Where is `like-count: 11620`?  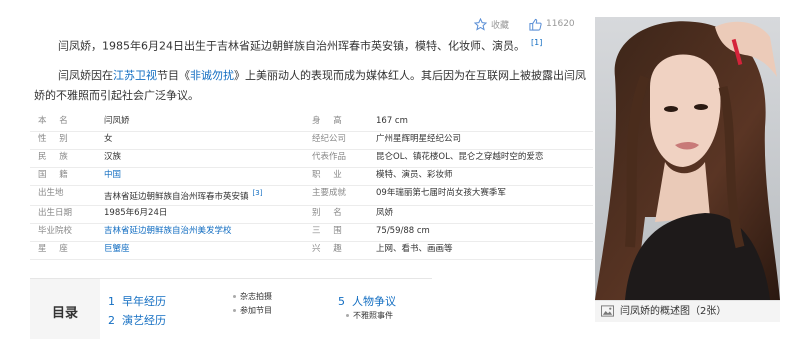
like-count: 11620 is located at coordinates (560, 24).